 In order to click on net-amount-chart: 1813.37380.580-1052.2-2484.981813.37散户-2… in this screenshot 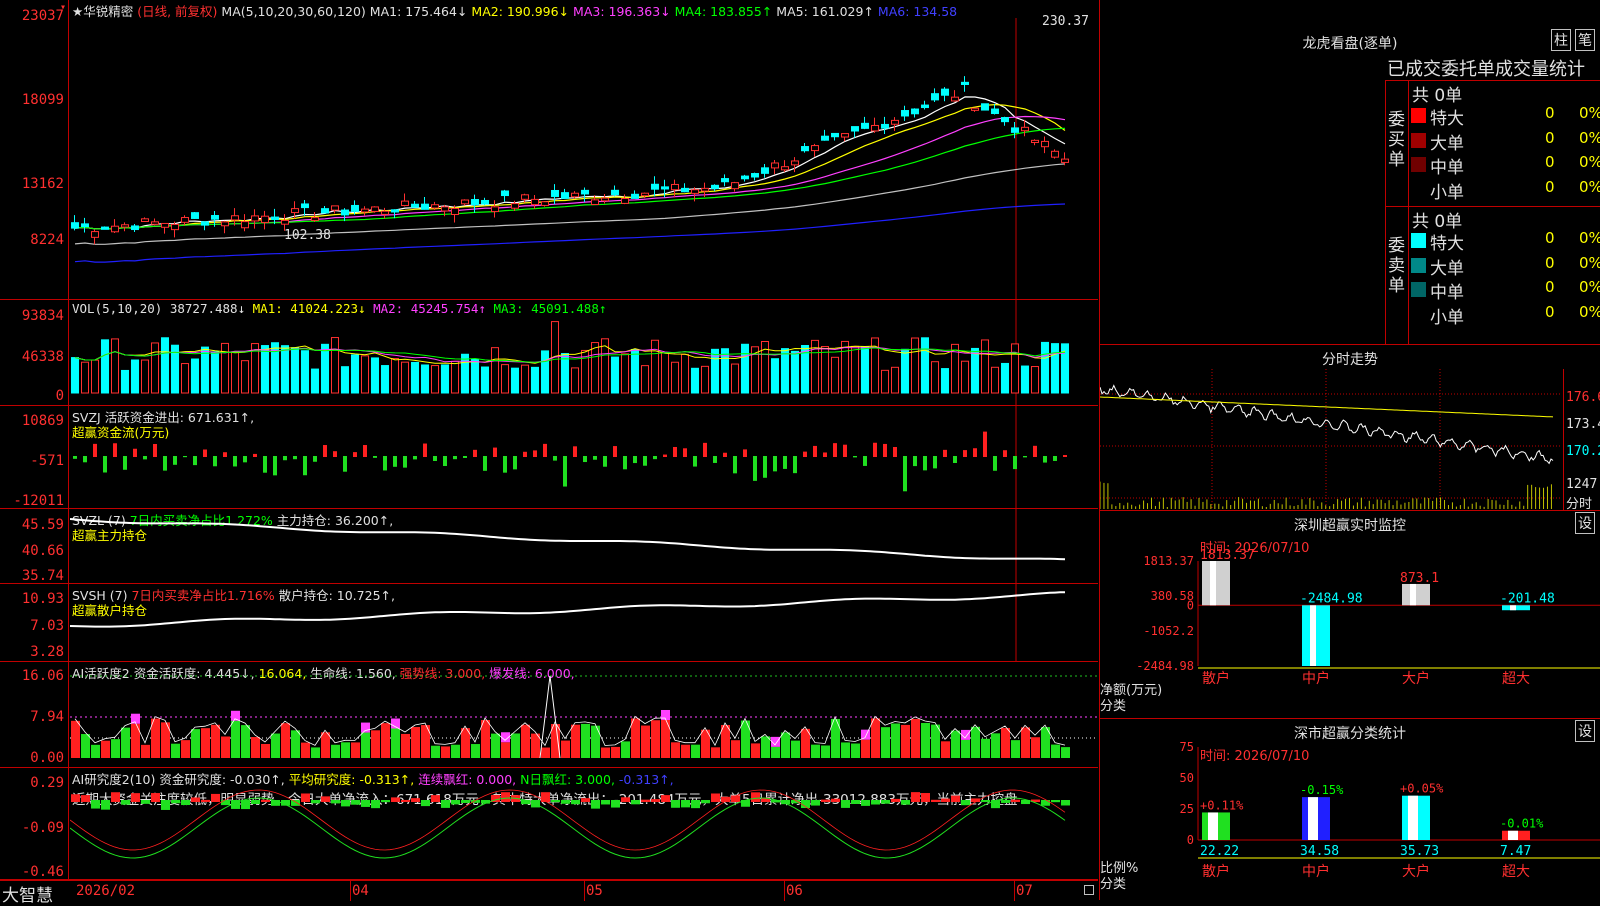, I will do `click(1350, 615)`.